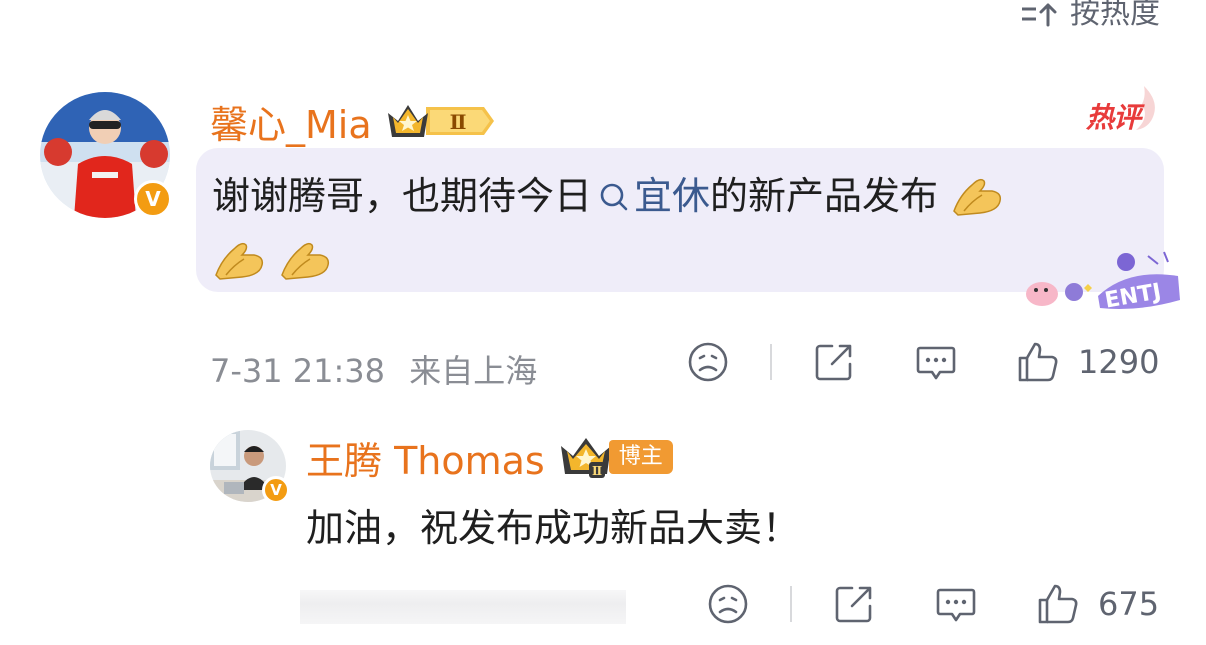 Image resolution: width=1206 pixels, height=645 pixels. Describe the element at coordinates (1119, 362) in the screenshot. I see `like-count: 1290` at that location.